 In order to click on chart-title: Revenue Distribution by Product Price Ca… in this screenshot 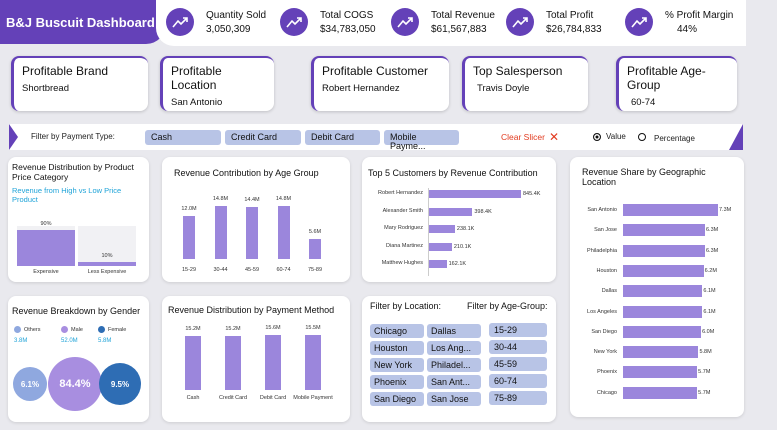, I will do `click(73, 172)`.